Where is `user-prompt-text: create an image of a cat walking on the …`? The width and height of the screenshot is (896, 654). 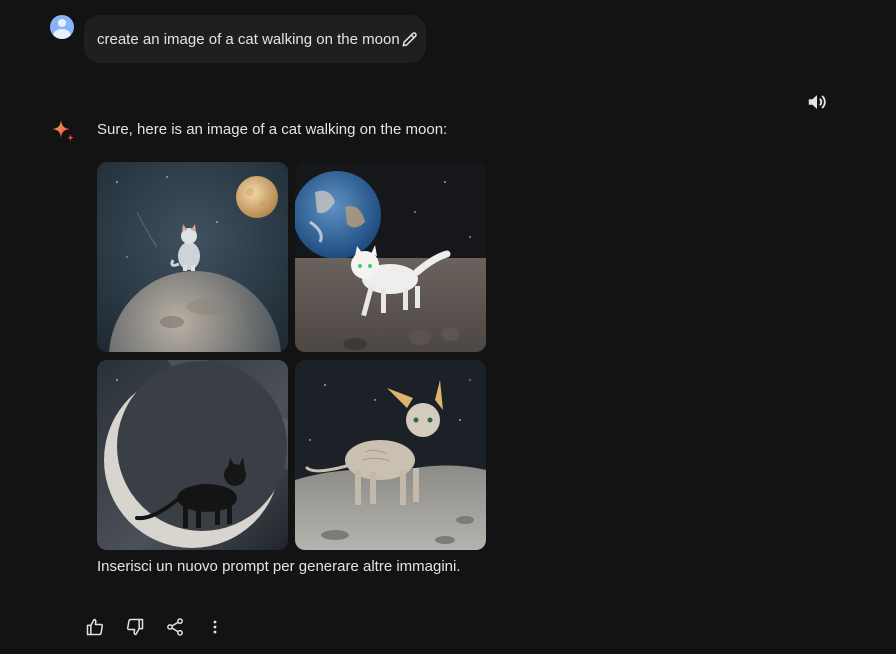
user-prompt-text: create an image of a cat walking on the … is located at coordinates (248, 39).